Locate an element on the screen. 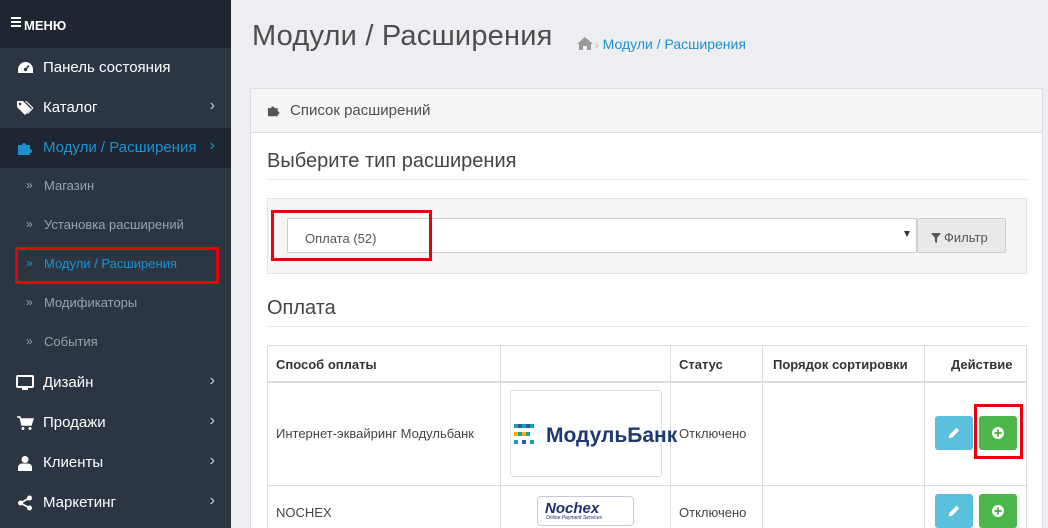 The image size is (1048, 528). sidebar-item-label: Маркетинг is located at coordinates (79, 502).